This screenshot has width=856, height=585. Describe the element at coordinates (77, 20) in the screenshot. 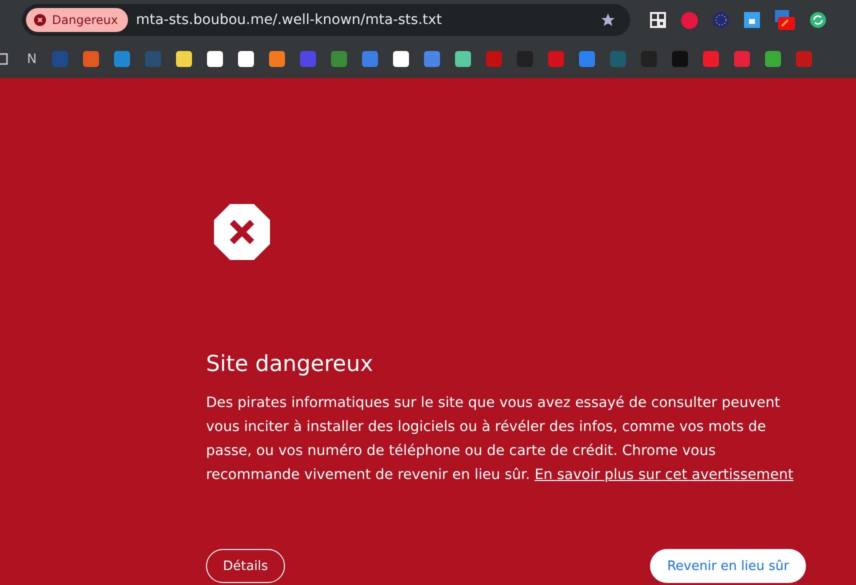

I see `security-chip: Dangereux` at that location.